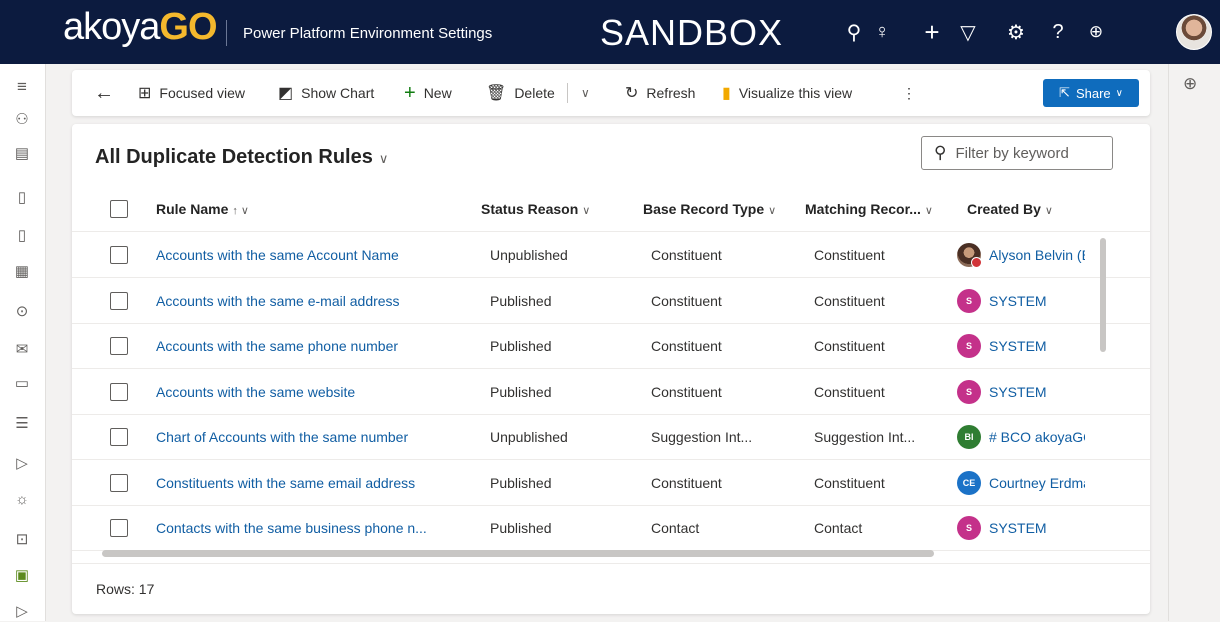  Describe the element at coordinates (240, 211) in the screenshot. I see `sort-ascending-icon: ↑ ∨` at that location.